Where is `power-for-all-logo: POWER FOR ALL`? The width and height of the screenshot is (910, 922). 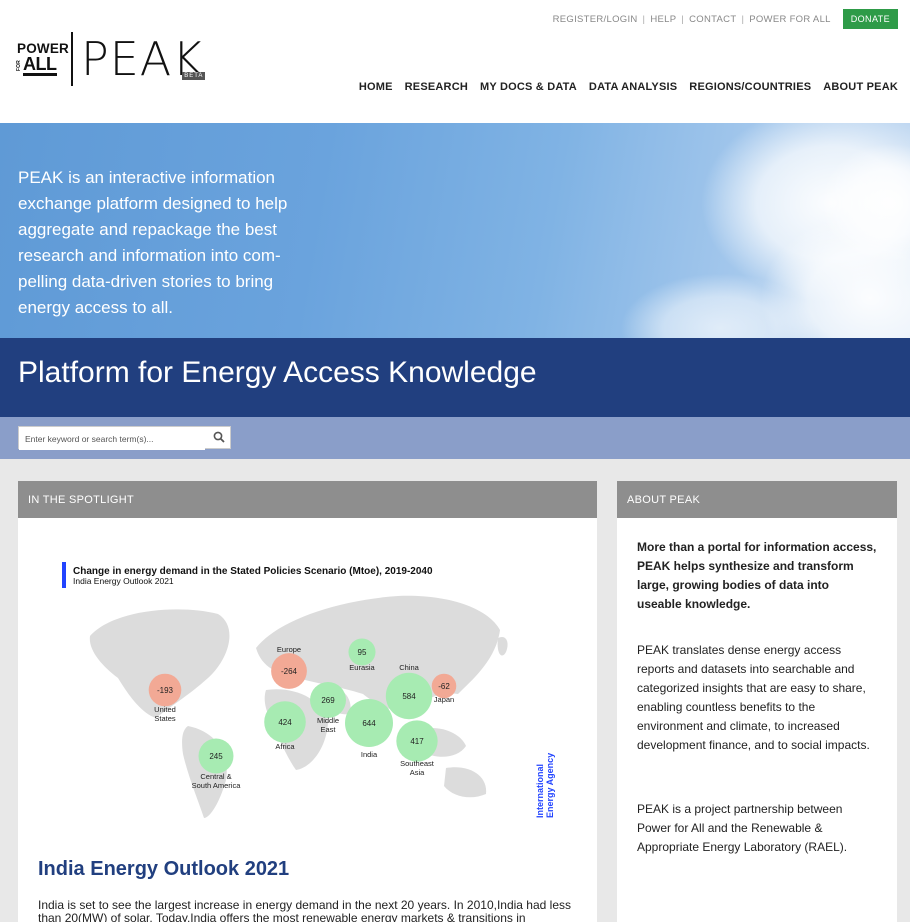
power-for-all-logo: POWER FOR ALL is located at coordinates (43, 58).